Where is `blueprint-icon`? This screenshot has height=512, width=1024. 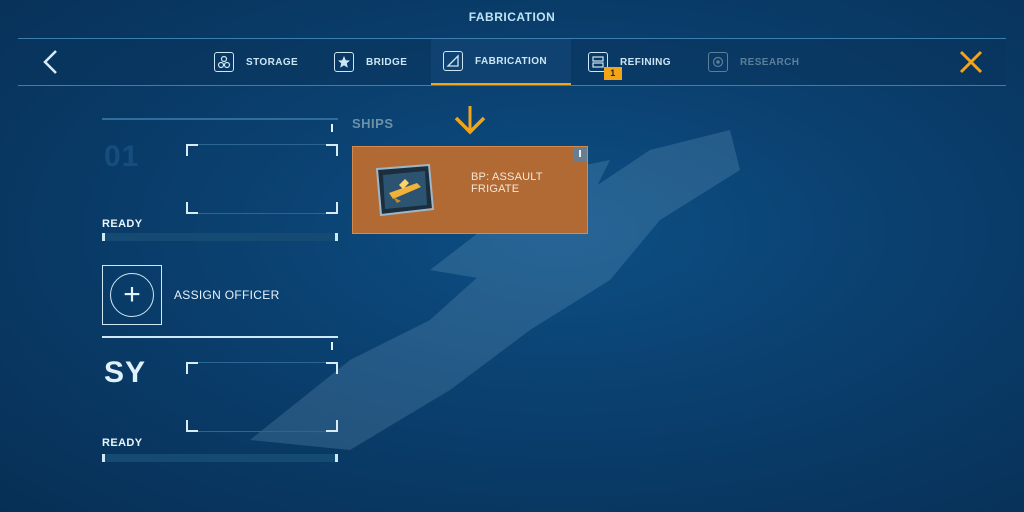 blueprint-icon is located at coordinates (405, 190).